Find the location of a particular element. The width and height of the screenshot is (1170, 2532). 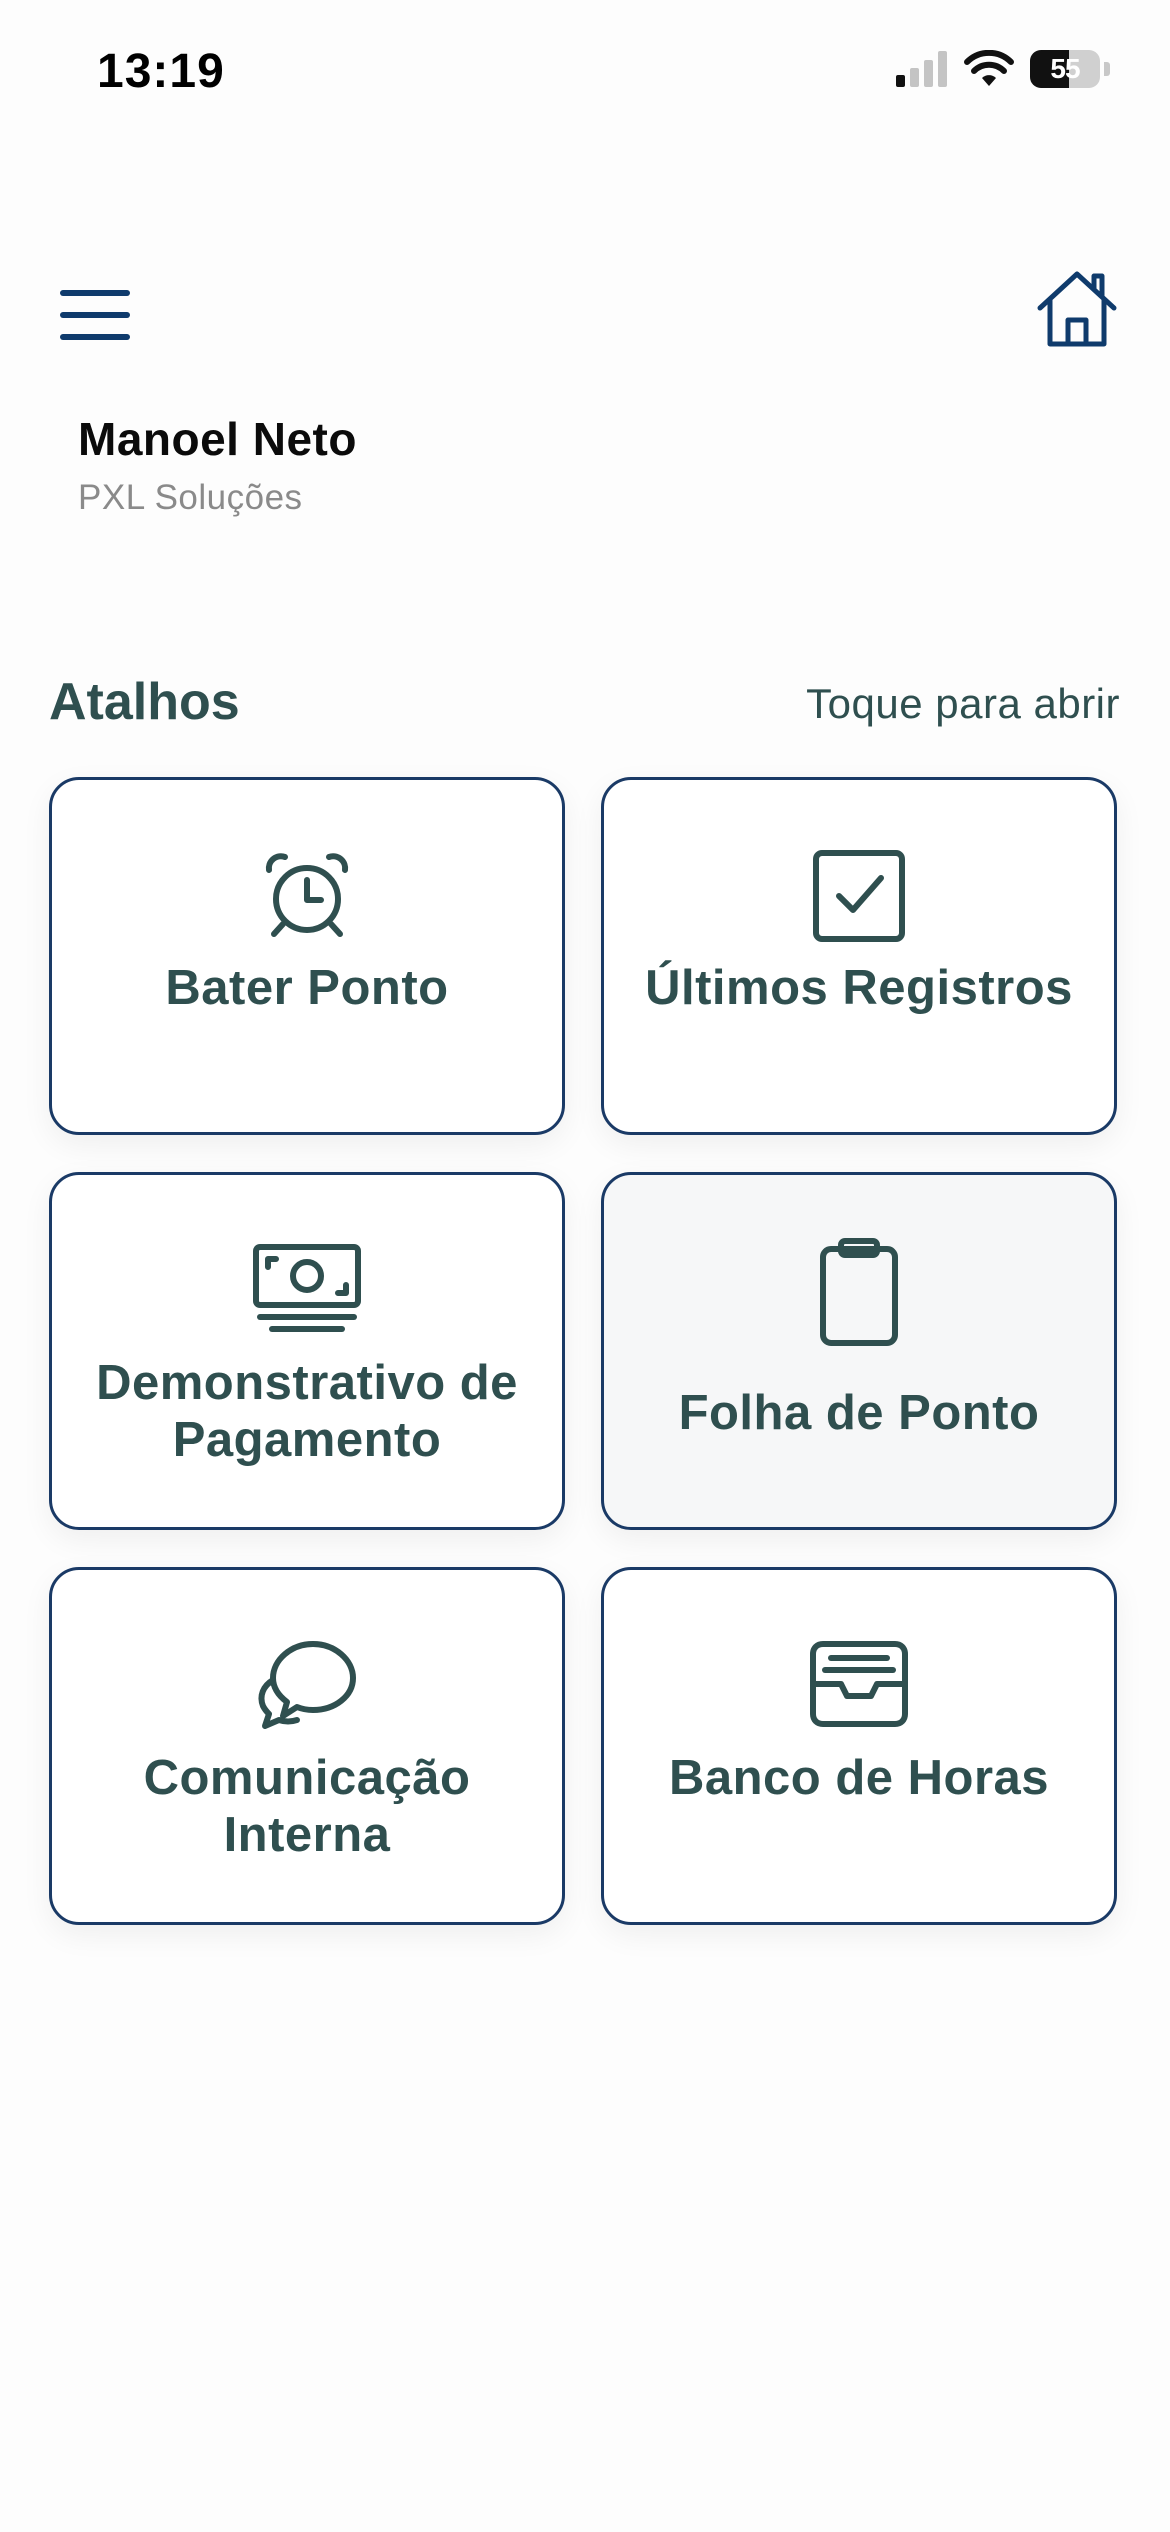

battery-level: 55 is located at coordinates (1065, 68).